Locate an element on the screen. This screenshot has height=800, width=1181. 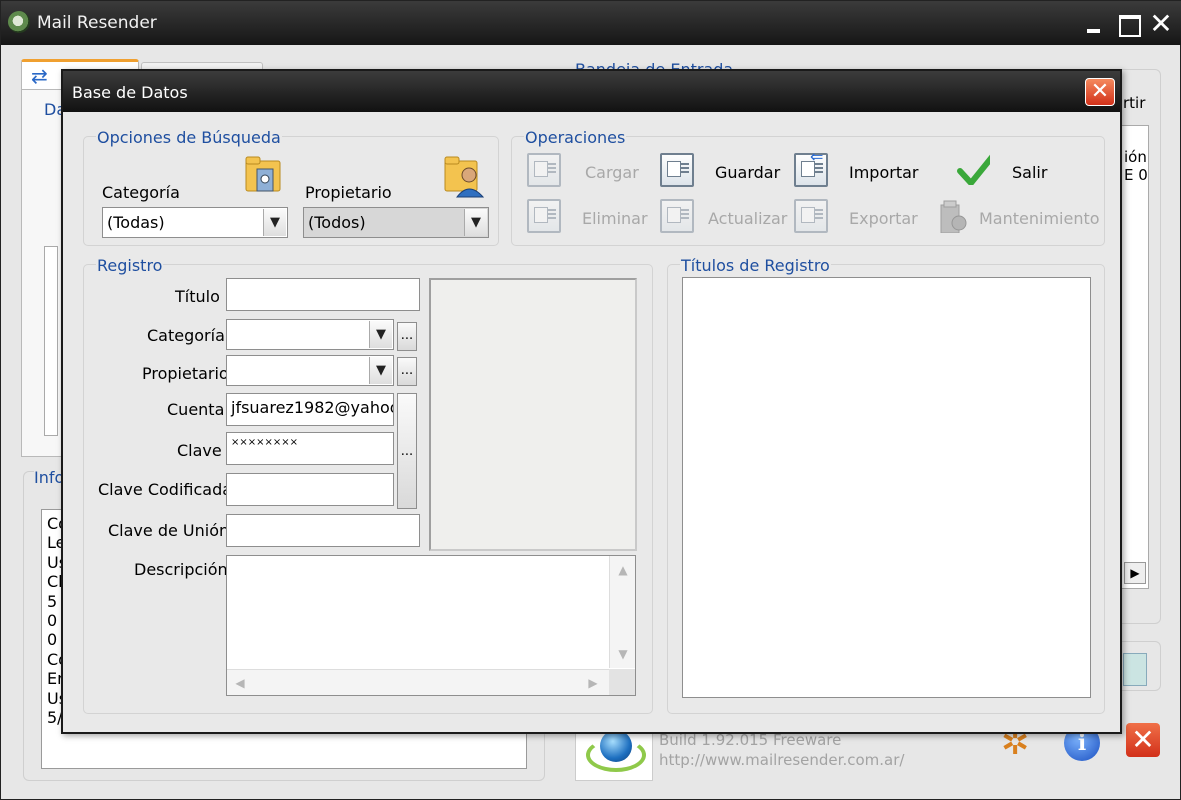
search-owner-value: (Todos) is located at coordinates (337, 222).